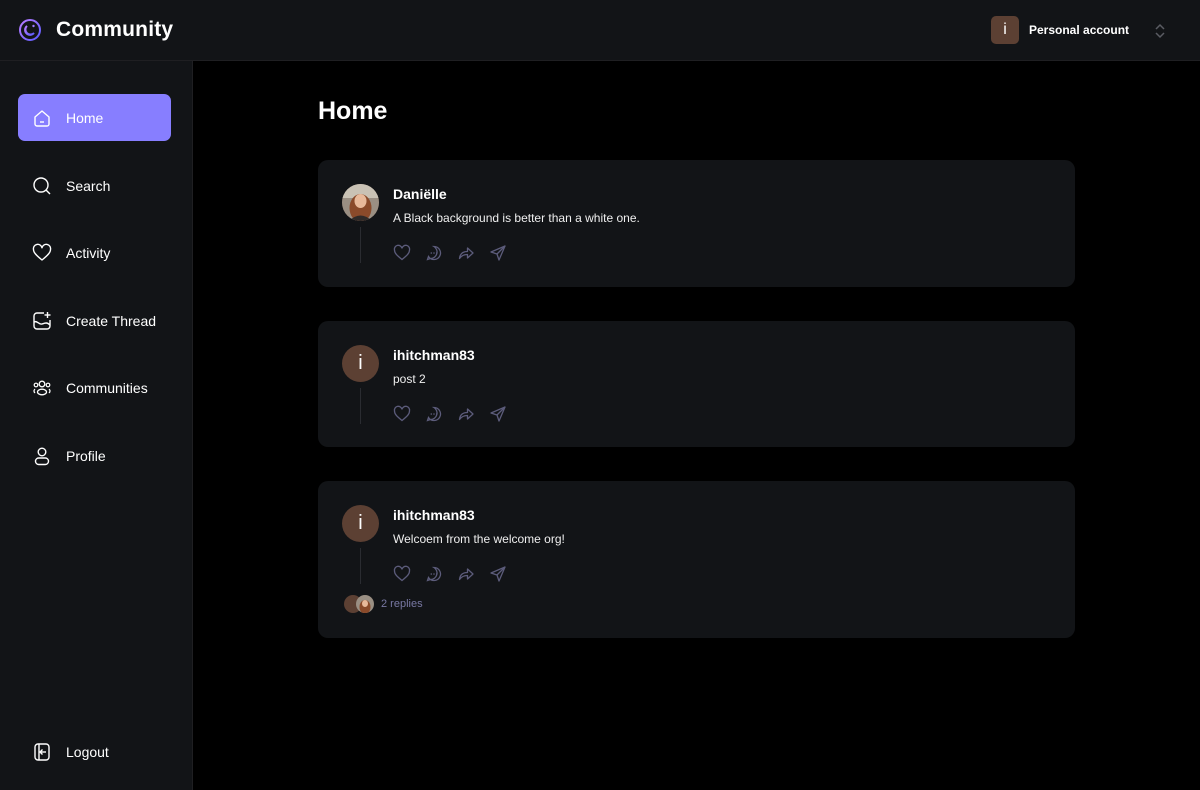 The height and width of the screenshot is (790, 1200). I want to click on avatar-photo, so click(360, 202).